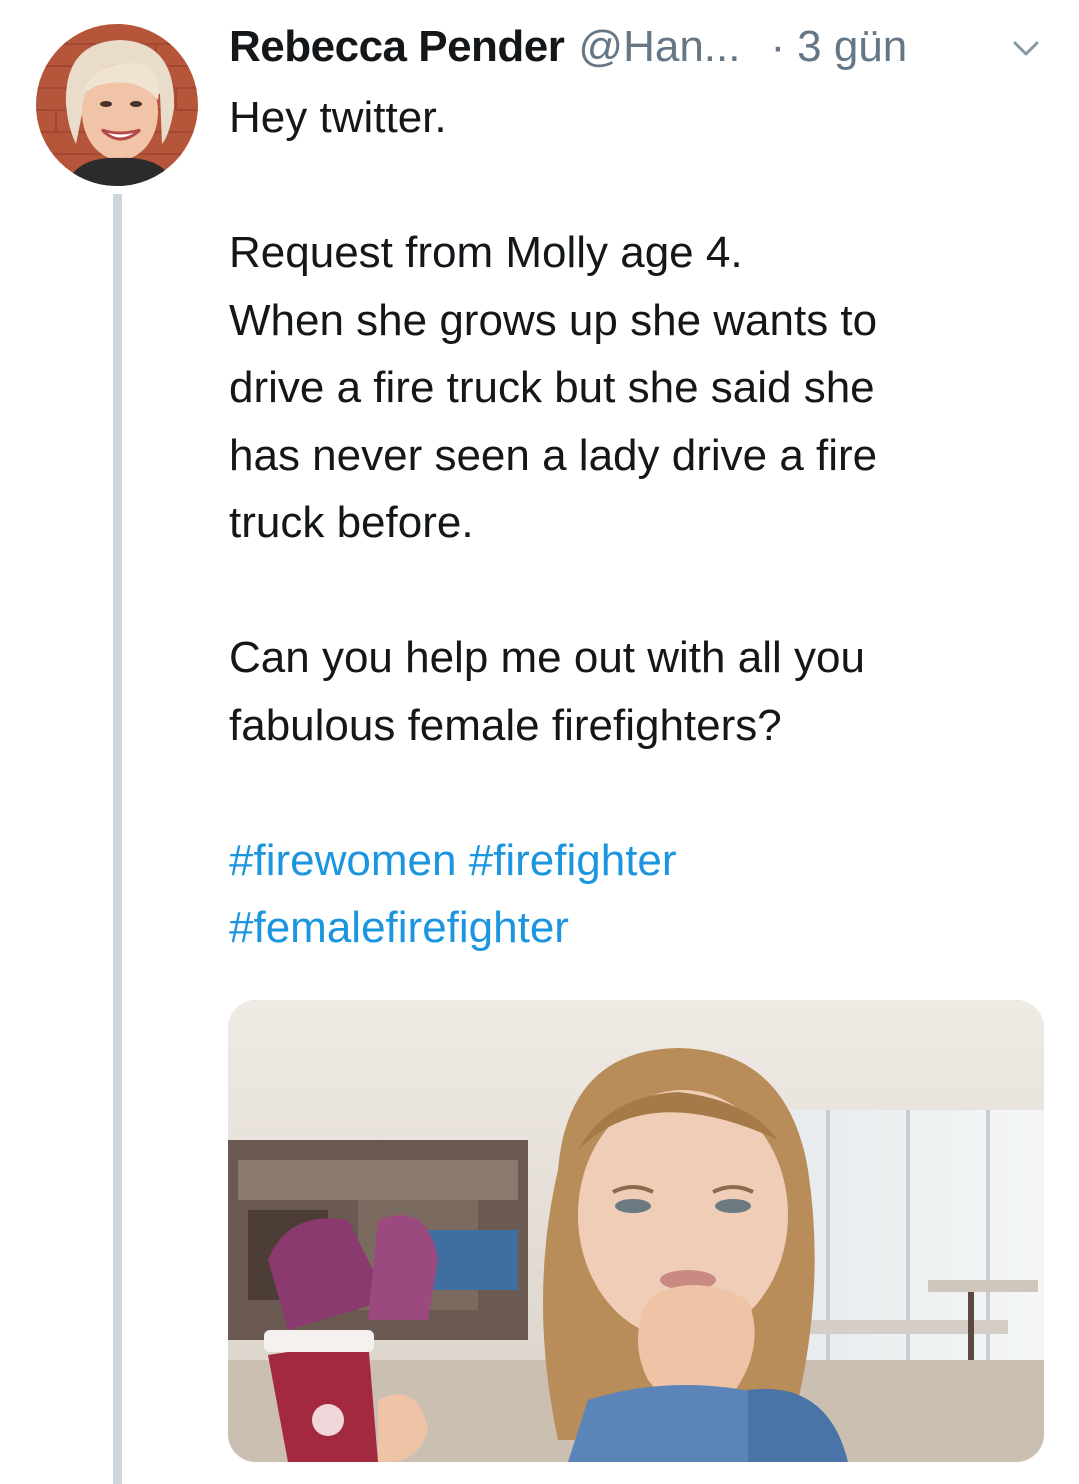 This screenshot has height=1484, width=1079. What do you see at coordinates (342, 860) in the screenshot?
I see `hashtag-firewomen: #firewomen` at bounding box center [342, 860].